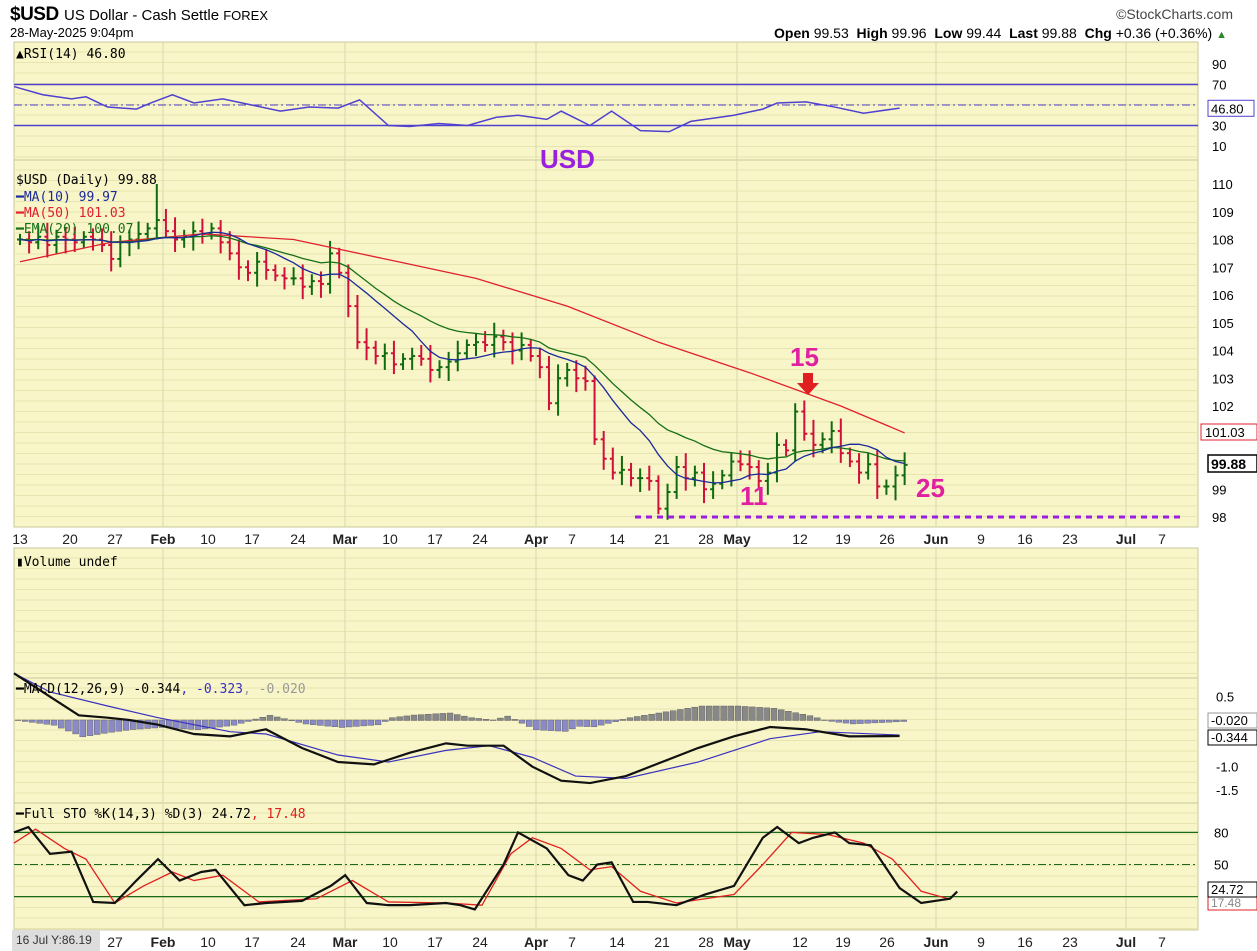 The image size is (1257, 951). What do you see at coordinates (1228, 464) in the screenshot?
I see `last-price-label: 99.88` at bounding box center [1228, 464].